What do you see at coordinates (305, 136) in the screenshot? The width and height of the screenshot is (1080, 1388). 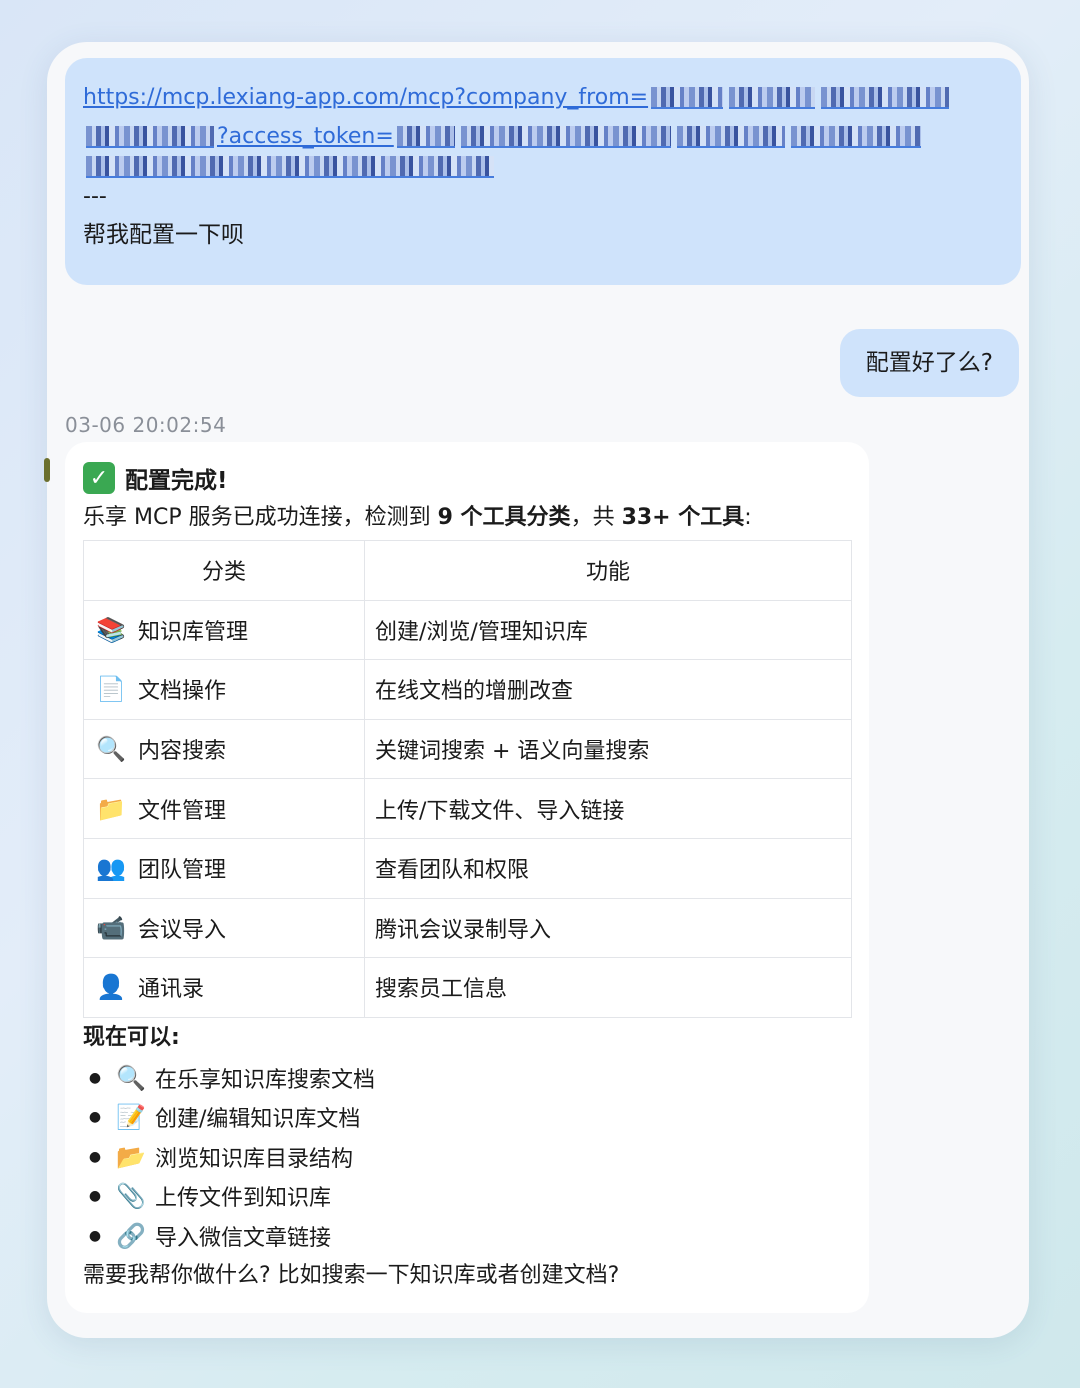 I see `url-link-token: ?access_token=` at bounding box center [305, 136].